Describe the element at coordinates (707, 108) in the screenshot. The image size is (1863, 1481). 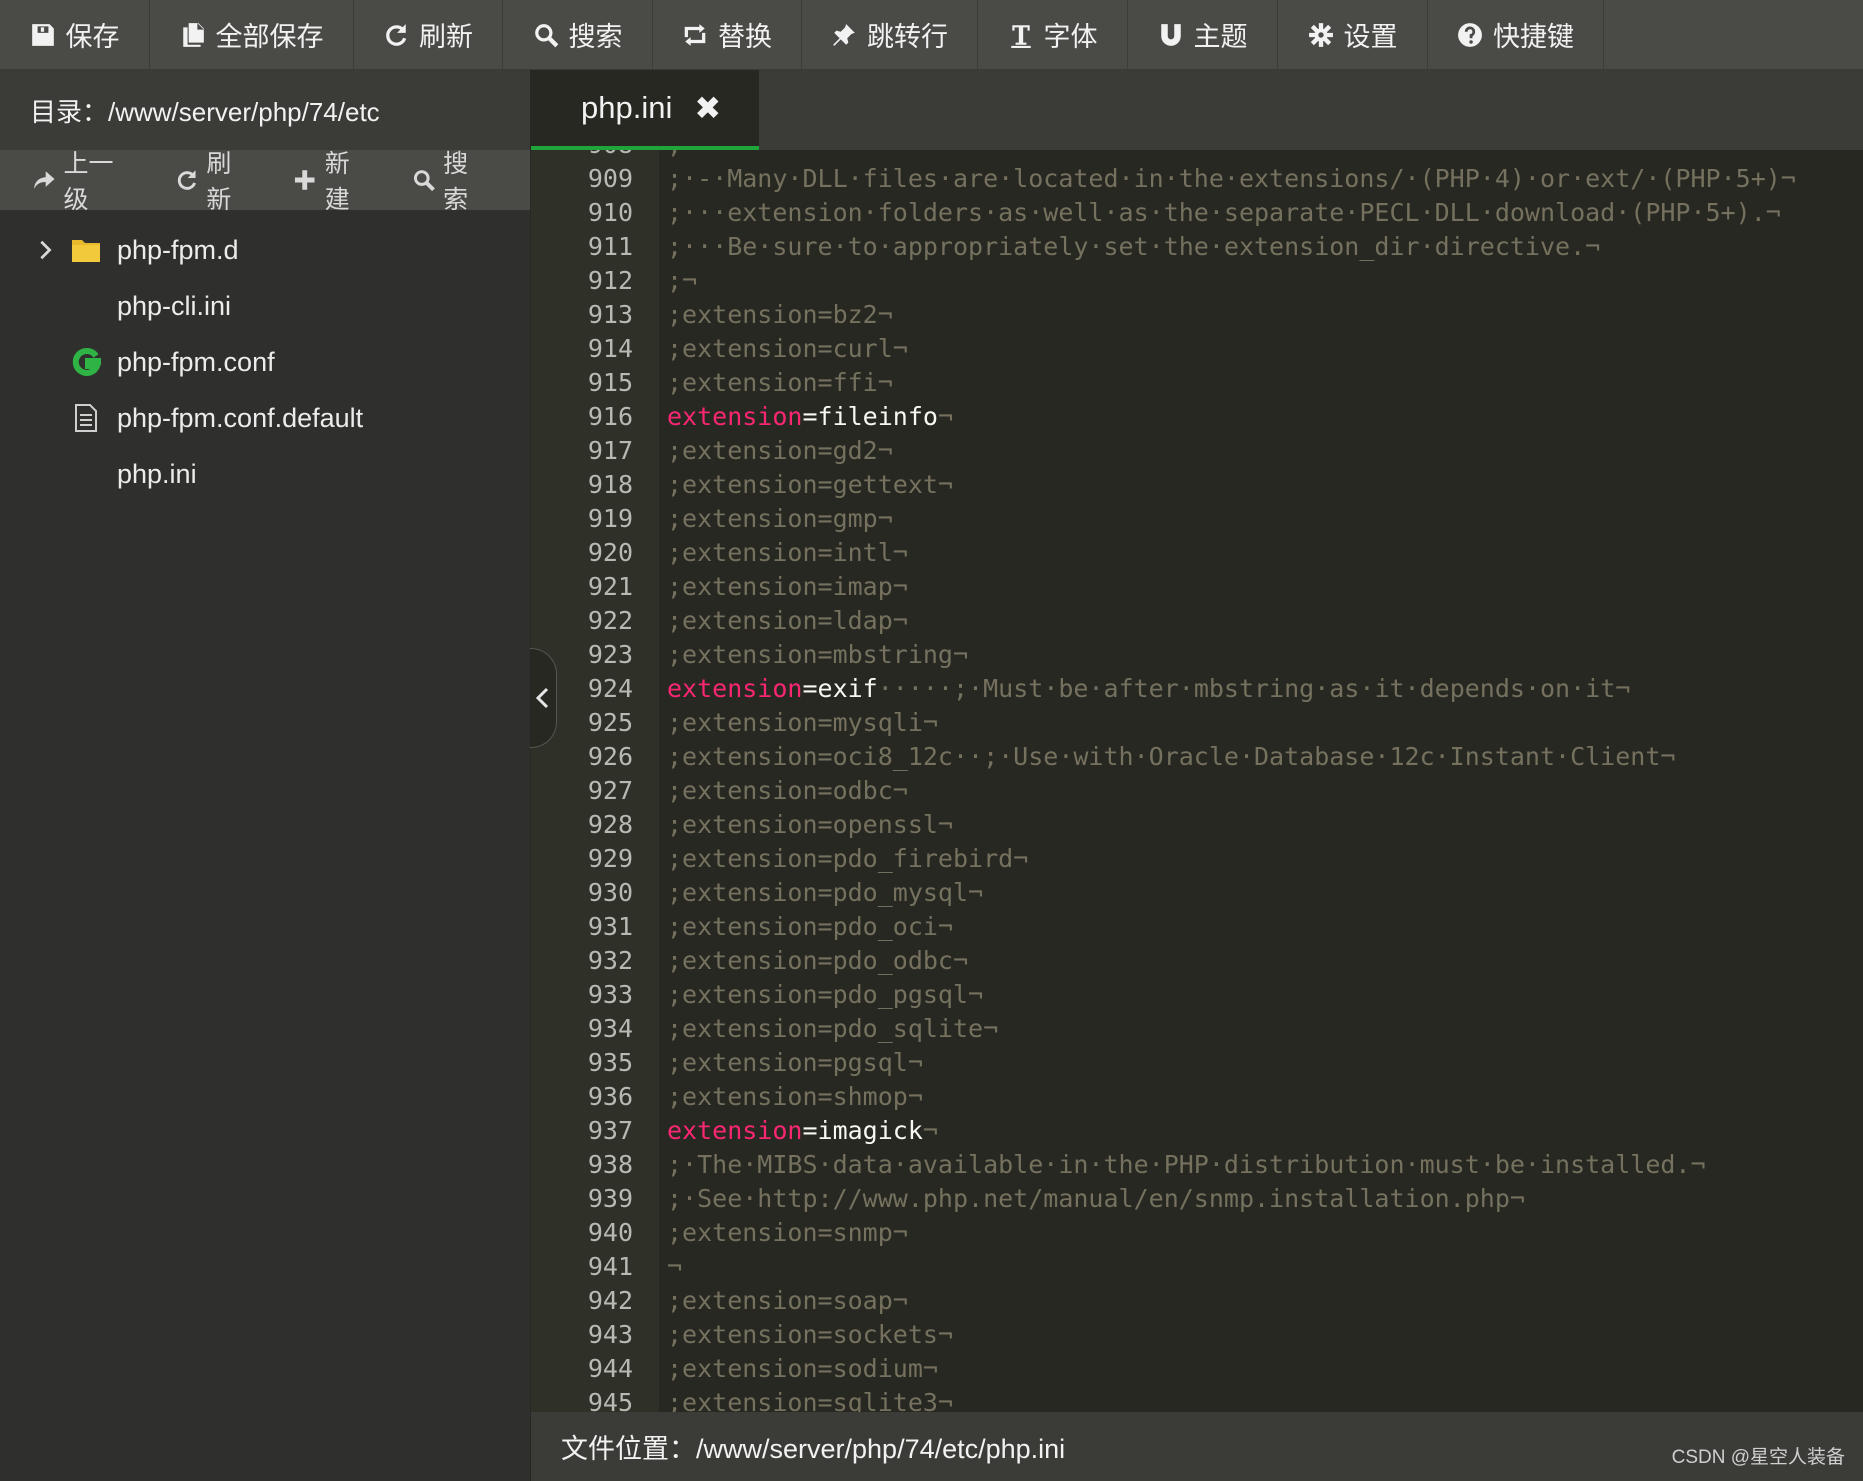
I see `close-icon: ✖` at that location.